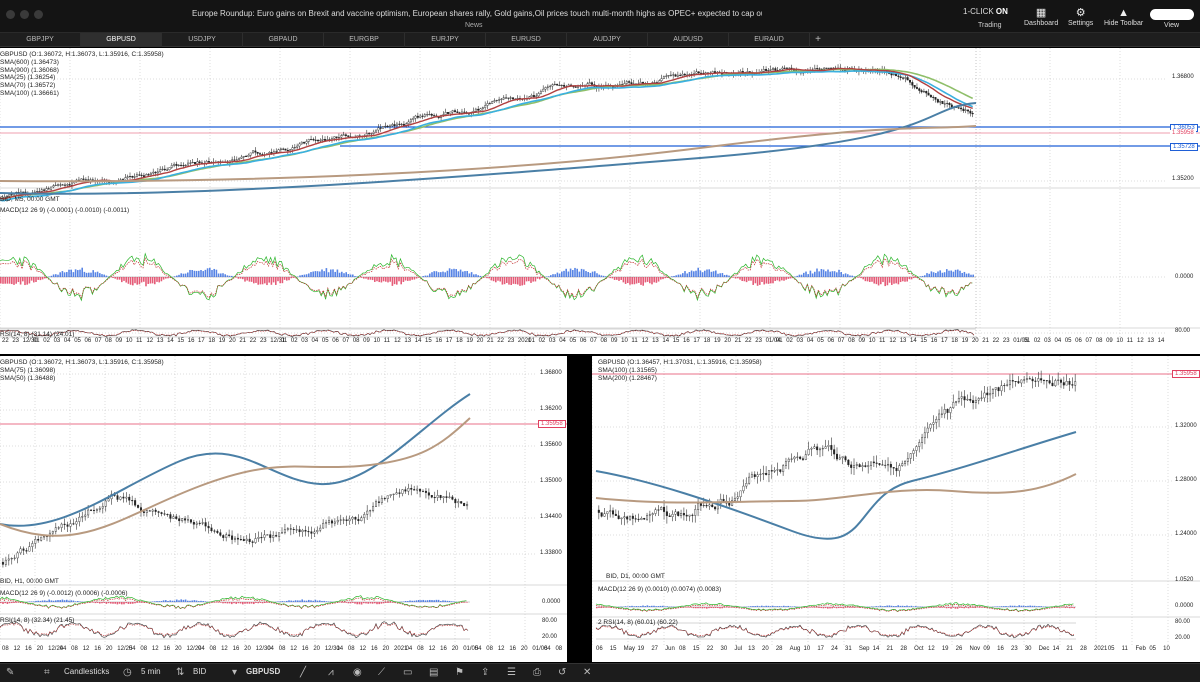 The width and height of the screenshot is (1200, 682). Describe the element at coordinates (587, 672) in the screenshot. I see `close-icon: ✕` at that location.